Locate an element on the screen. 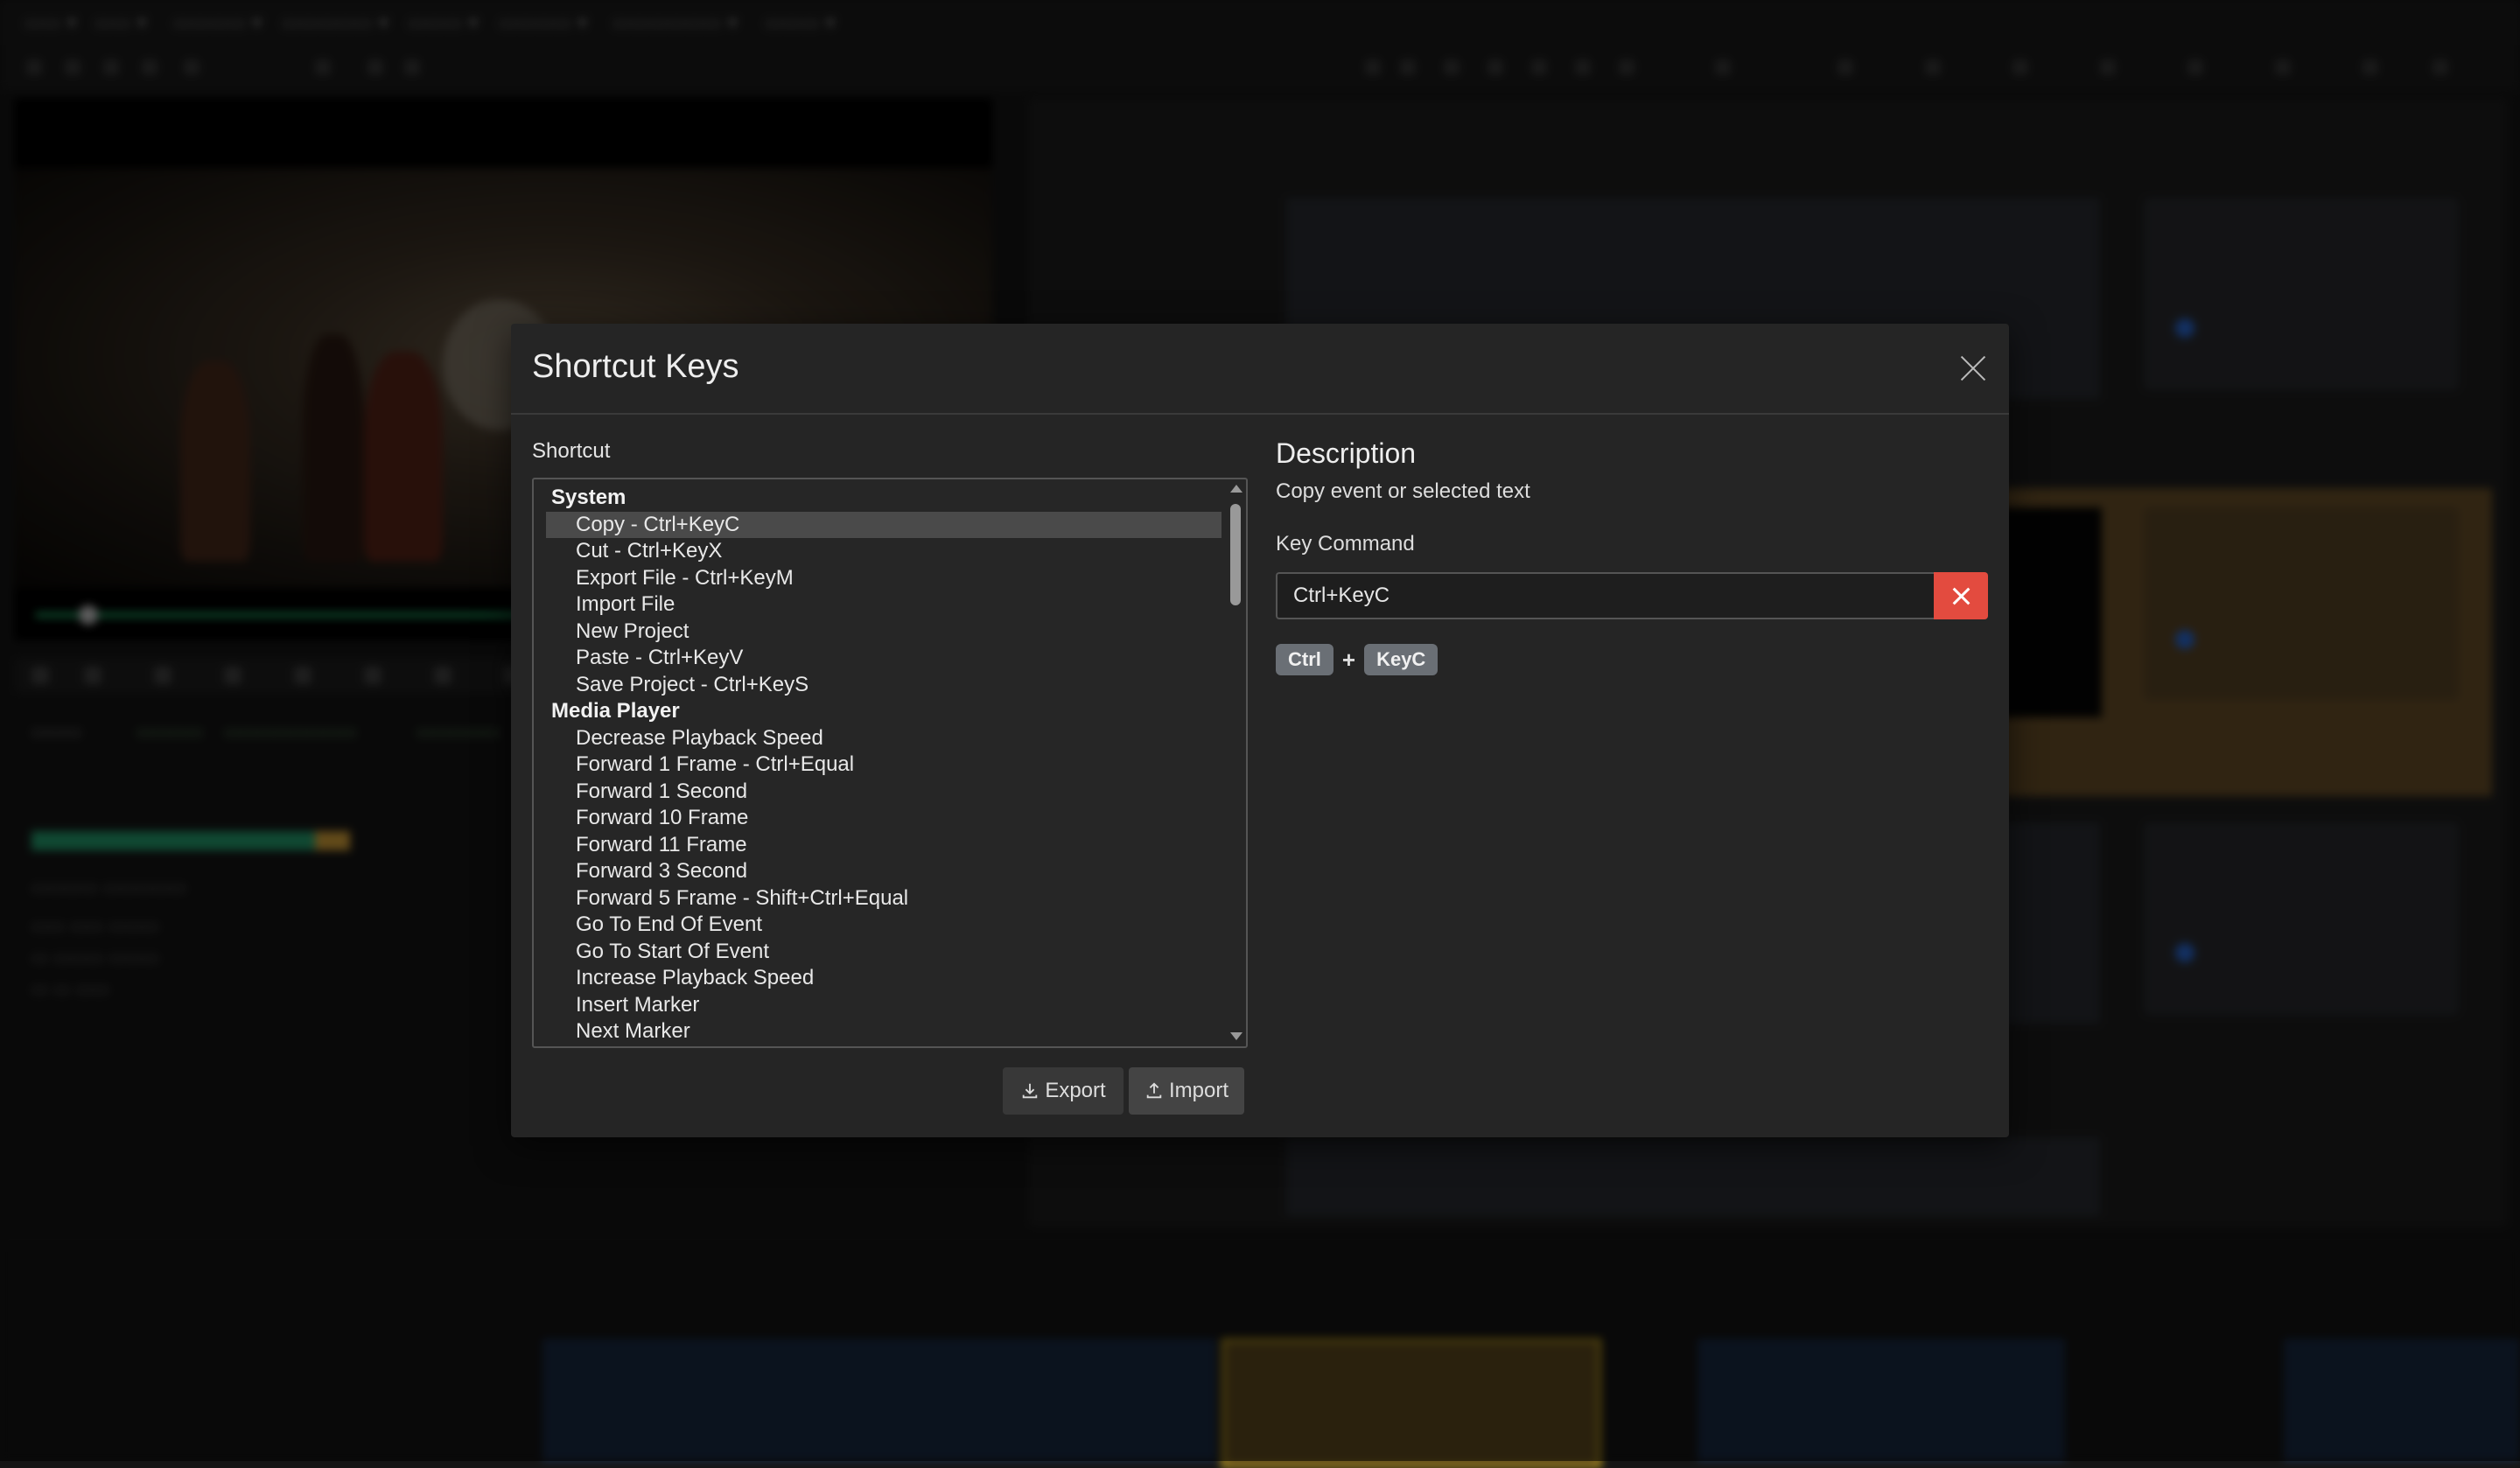 This screenshot has width=2520, height=1468. list-item: Paste - Ctrl+KeyV is located at coordinates (884, 658).